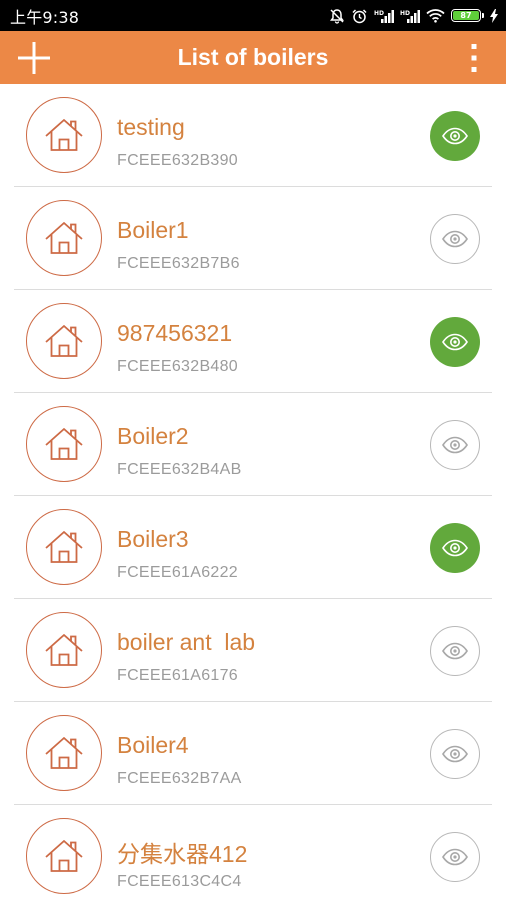 Image resolution: width=506 pixels, height=908 pixels. I want to click on boiler-row: Boiler1 FCEEE632B7B6, so click(253, 238).